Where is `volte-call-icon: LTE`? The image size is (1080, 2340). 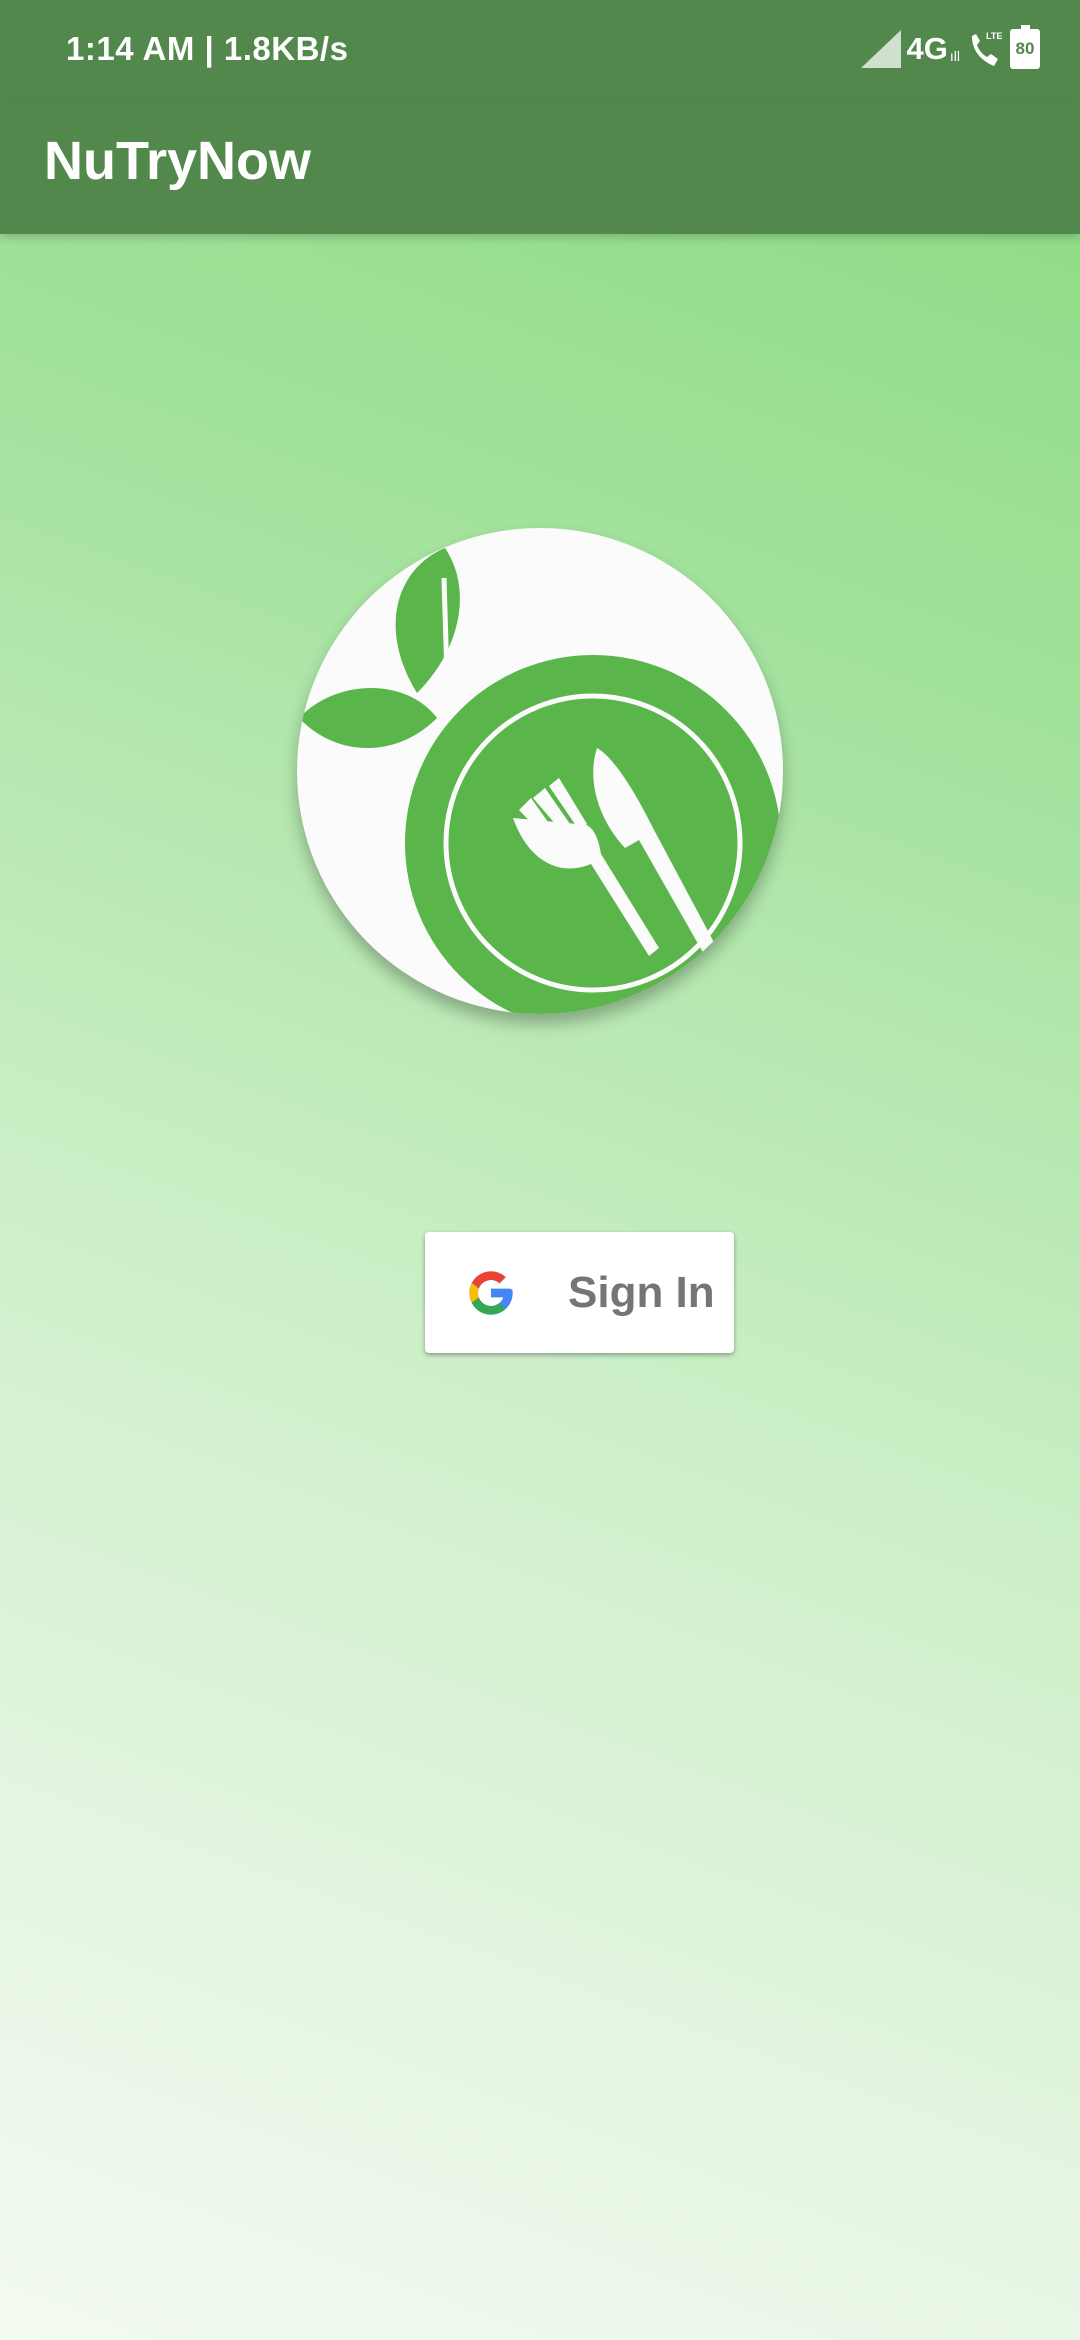
volte-call-icon: LTE is located at coordinates (987, 48).